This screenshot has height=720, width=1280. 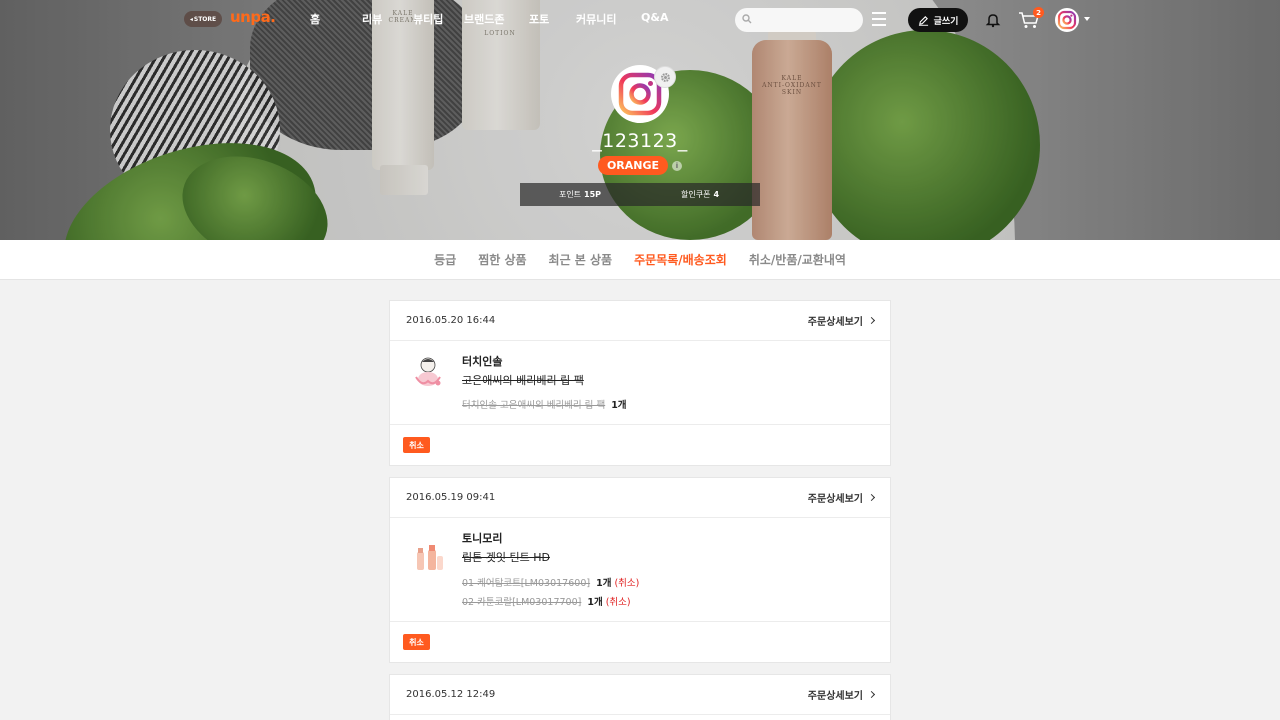 I want to click on tab-orders: 주문목록/배송조회, so click(x=680, y=259).